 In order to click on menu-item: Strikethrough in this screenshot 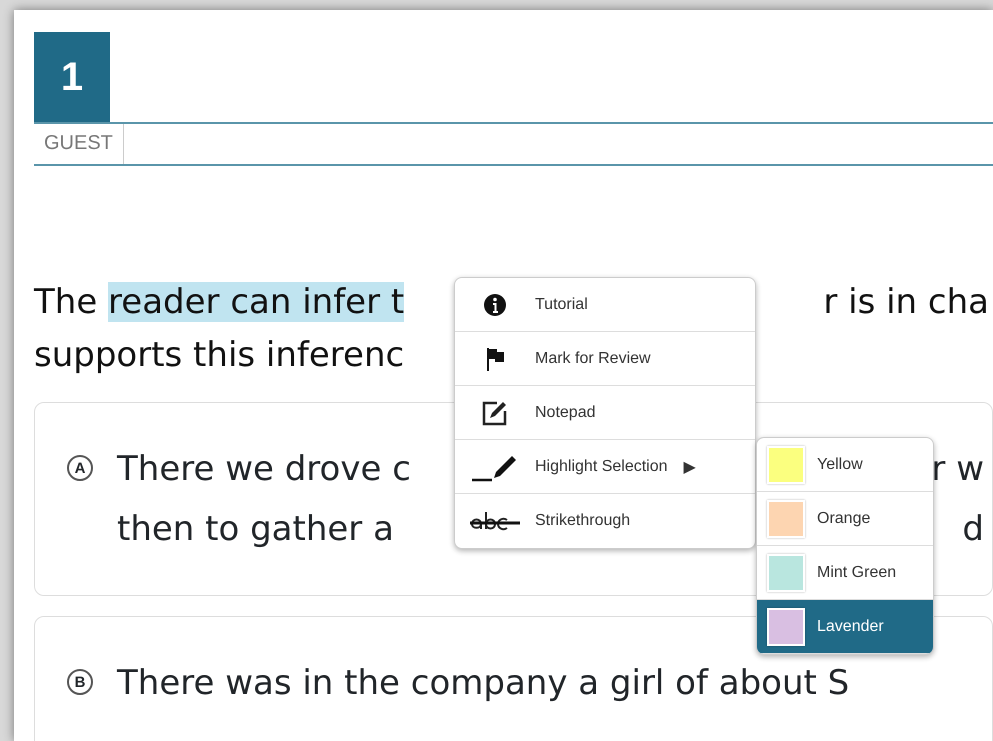, I will do `click(605, 521)`.